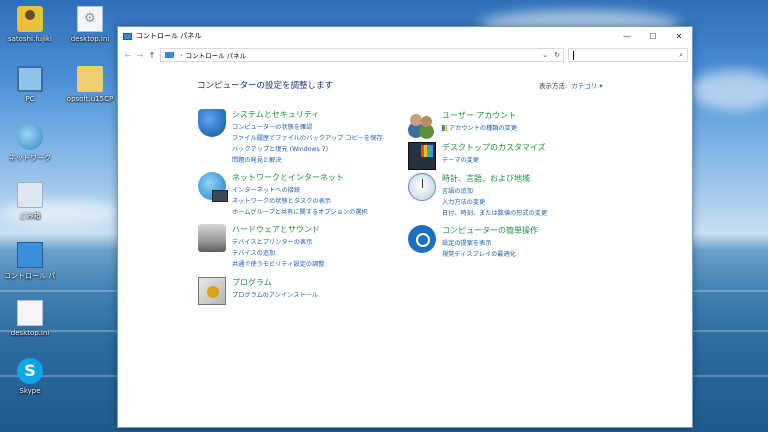  I want to click on category-link: 視覚ディスプレイの最適化, so click(490, 254).